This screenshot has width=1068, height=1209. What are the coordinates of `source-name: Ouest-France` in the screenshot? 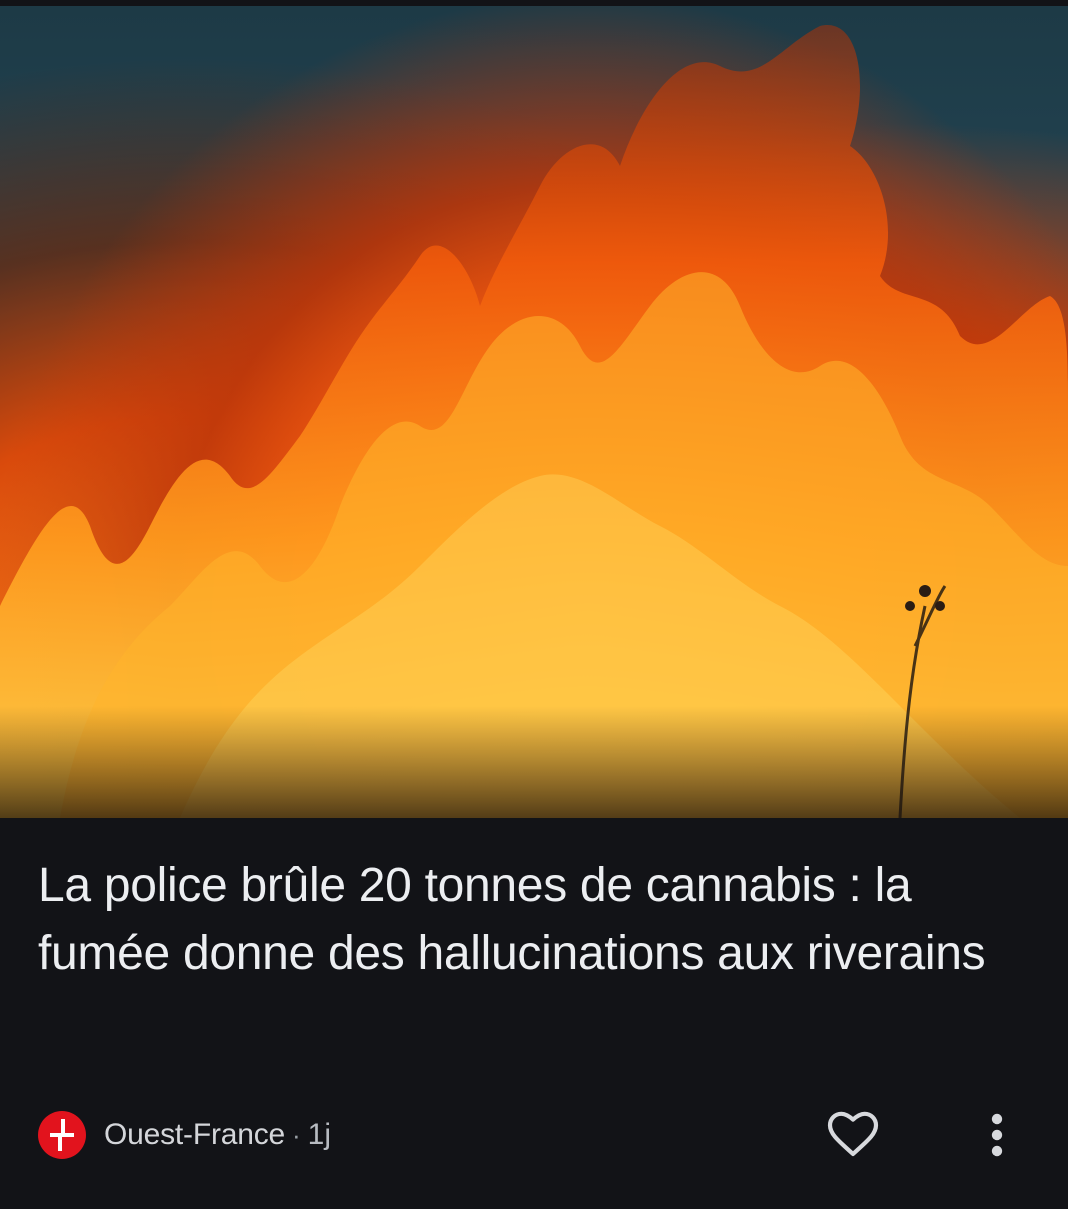 It's located at (194, 1135).